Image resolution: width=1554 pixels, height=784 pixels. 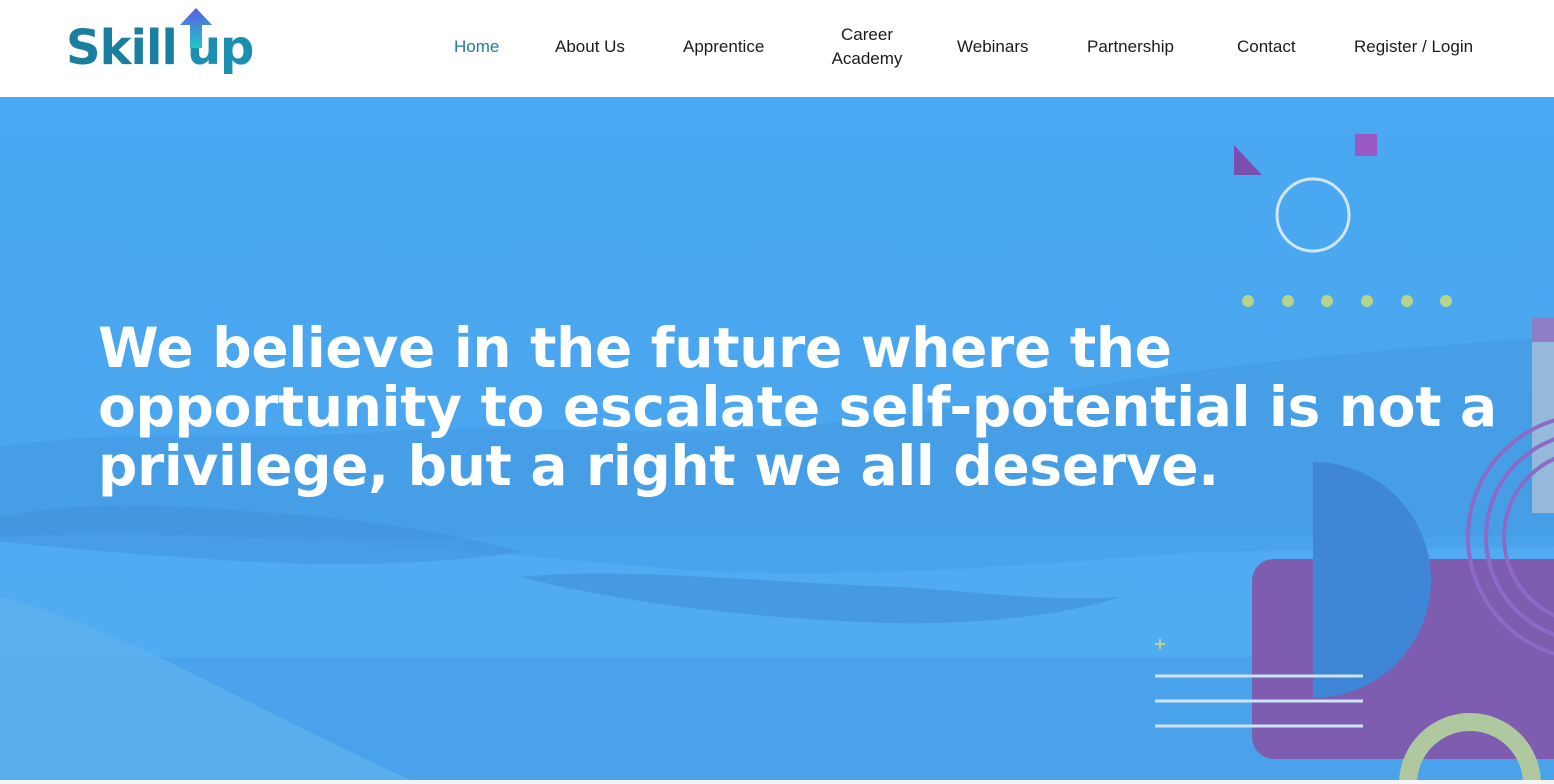 What do you see at coordinates (635, 348) in the screenshot?
I see `hero-headline-line-1: We believe in the future where the` at bounding box center [635, 348].